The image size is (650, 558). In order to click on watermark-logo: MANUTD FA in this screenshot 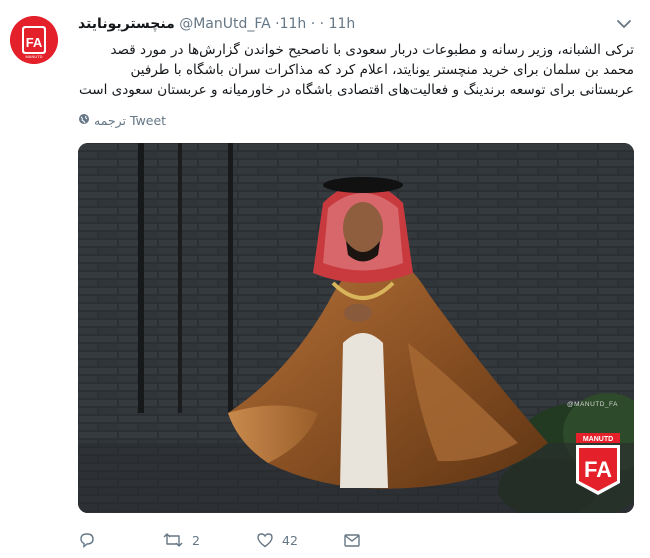, I will do `click(598, 465)`.